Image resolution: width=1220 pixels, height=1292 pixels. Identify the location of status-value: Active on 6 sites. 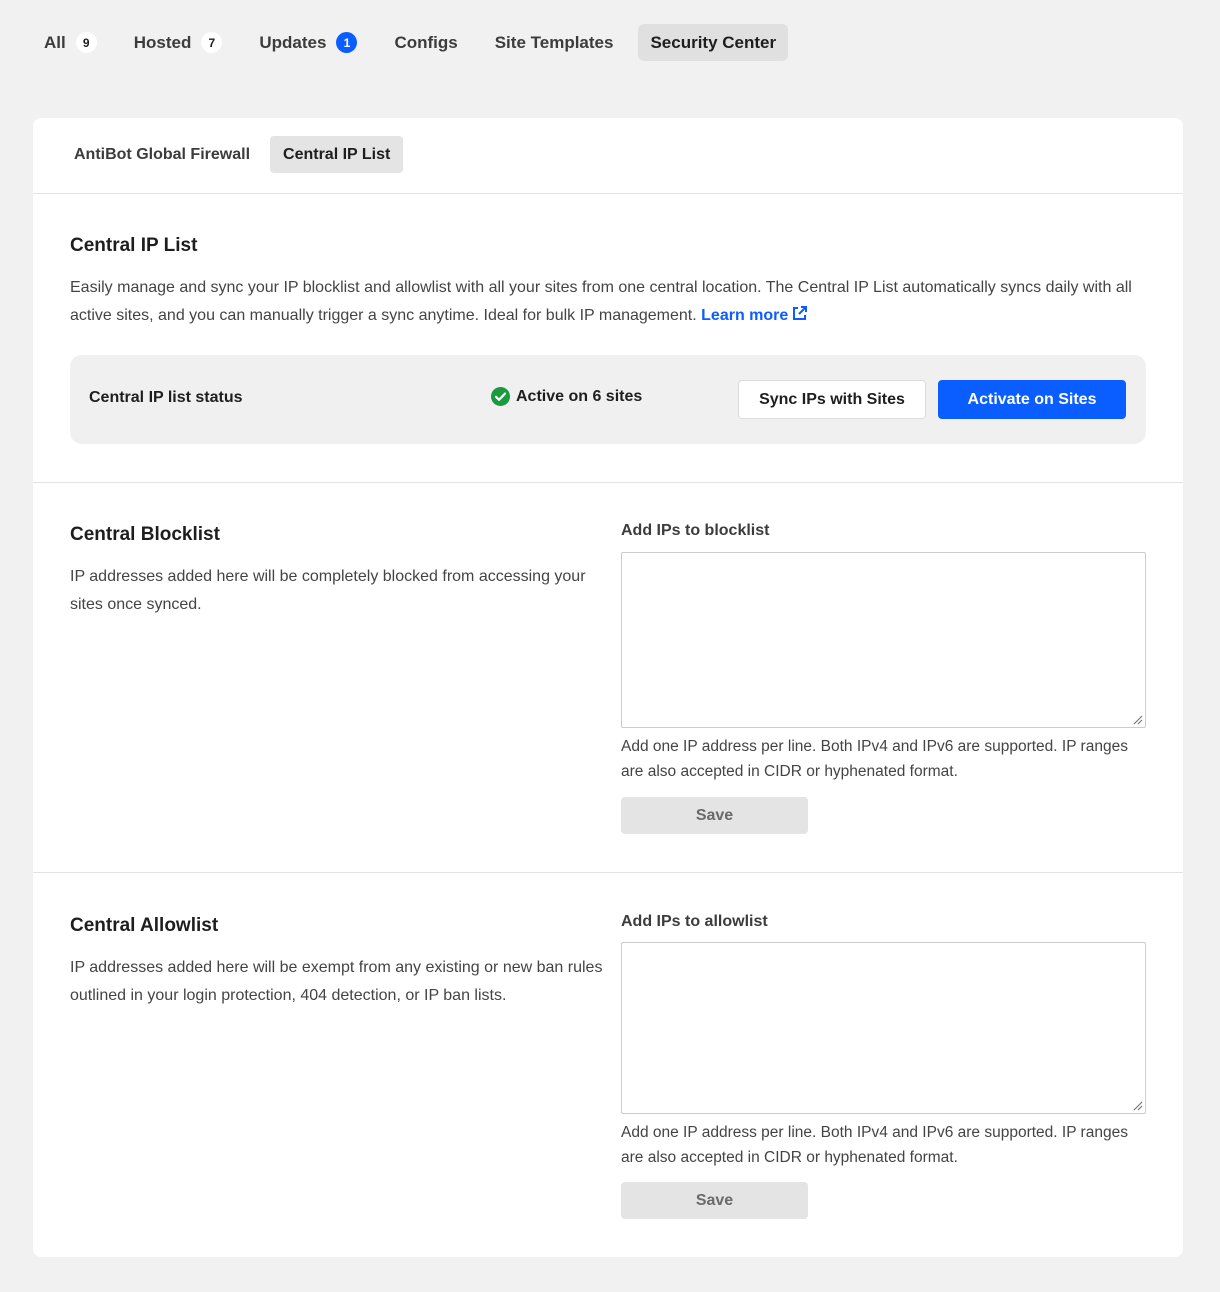
(579, 396).